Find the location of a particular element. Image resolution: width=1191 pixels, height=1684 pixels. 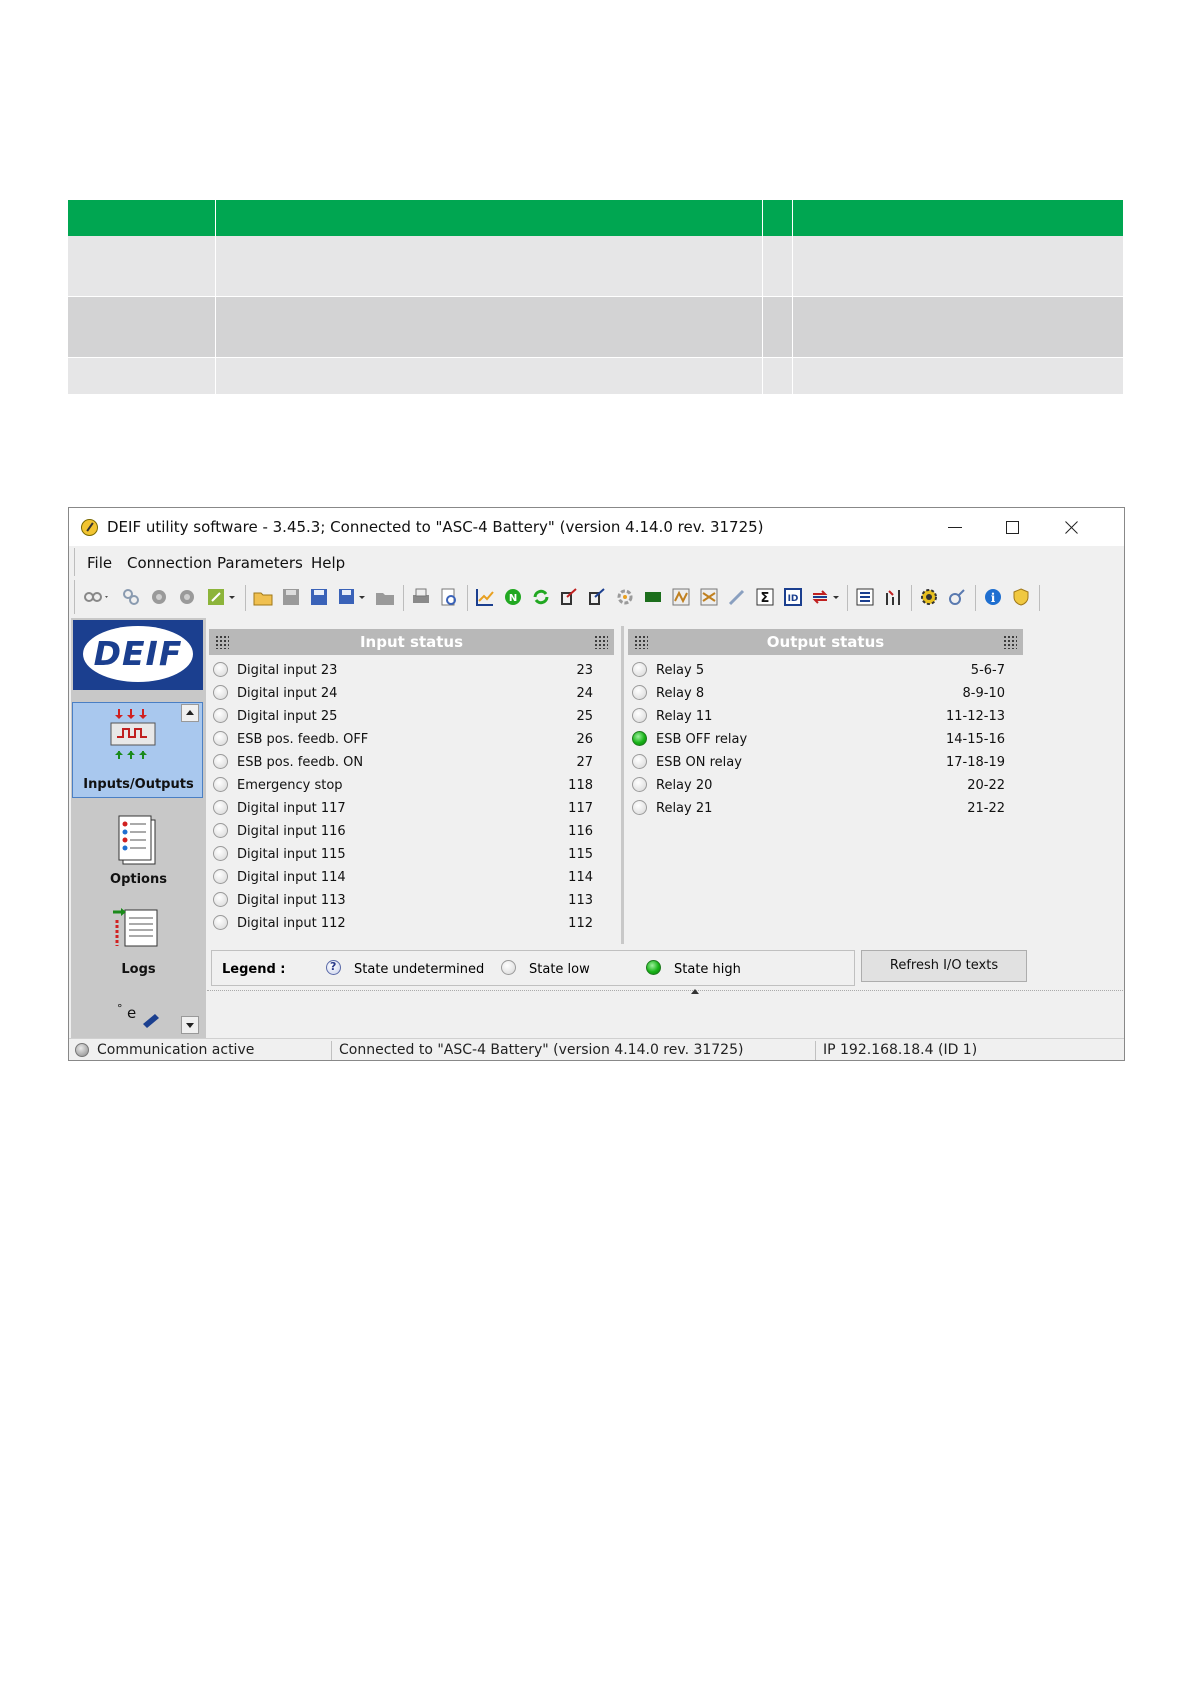

disconnect-icon is located at coordinates (131, 597).